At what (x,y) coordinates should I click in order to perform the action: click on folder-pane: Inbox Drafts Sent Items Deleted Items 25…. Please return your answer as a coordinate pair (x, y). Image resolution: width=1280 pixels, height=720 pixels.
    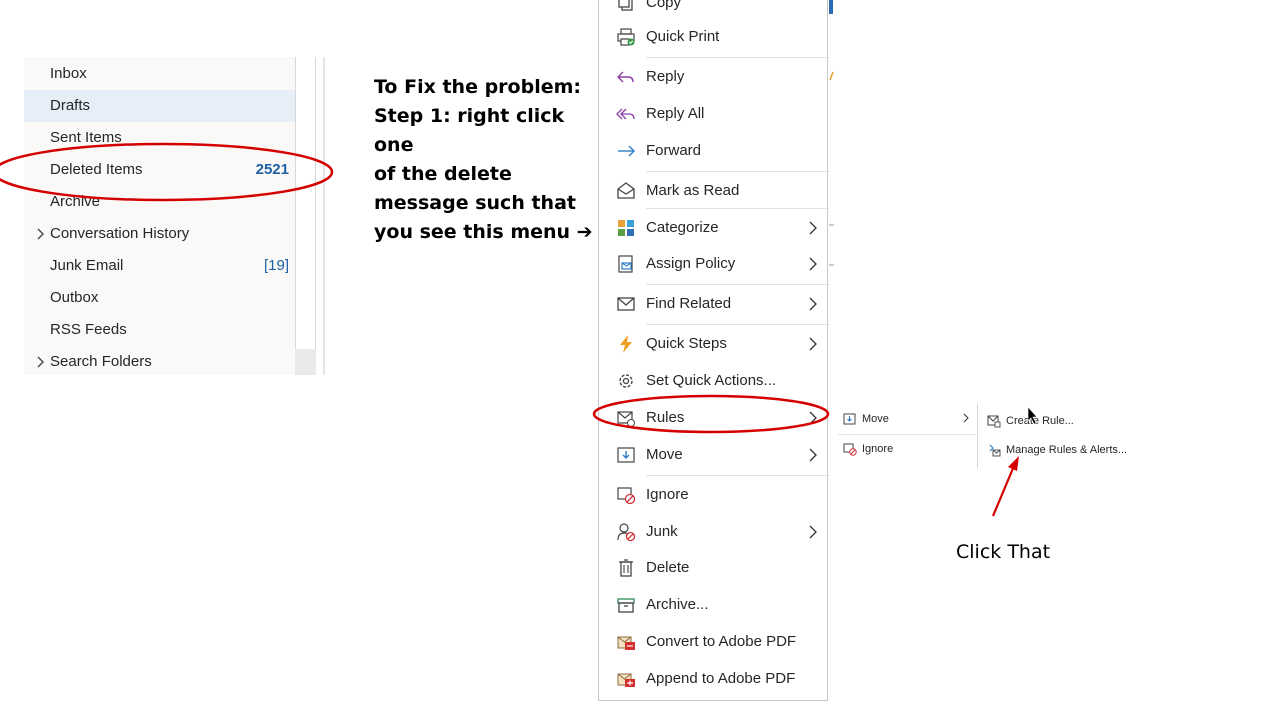
    Looking at the image, I should click on (159, 216).